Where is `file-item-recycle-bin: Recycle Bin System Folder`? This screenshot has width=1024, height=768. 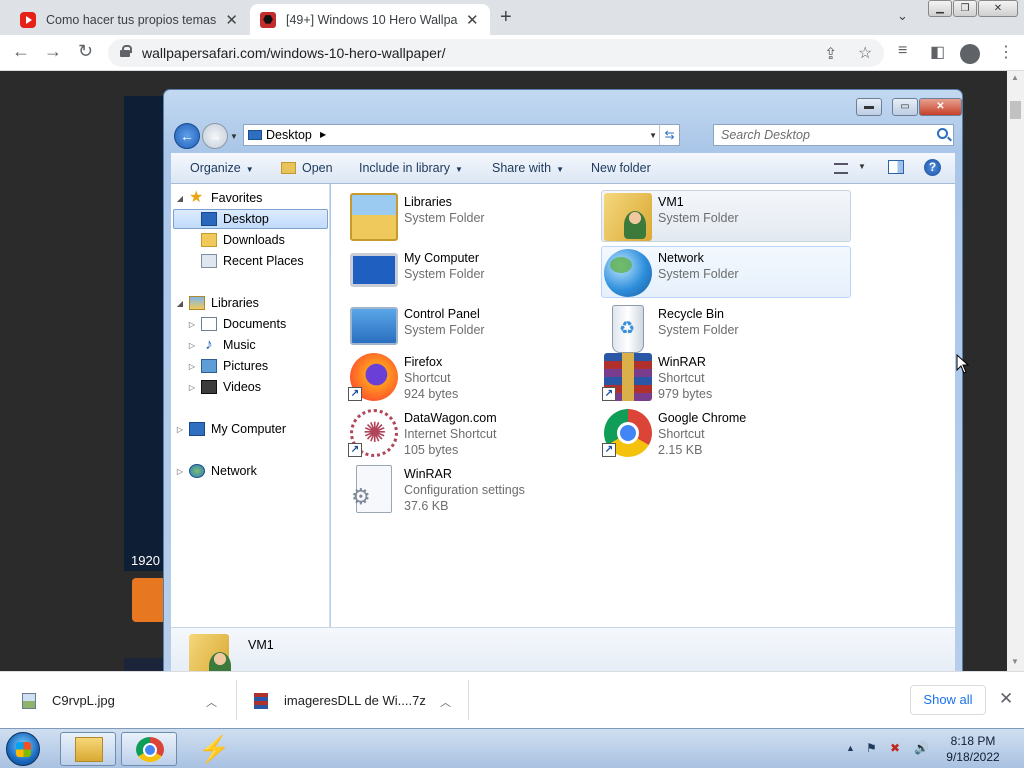 file-item-recycle-bin: Recycle Bin System Folder is located at coordinates (726, 328).